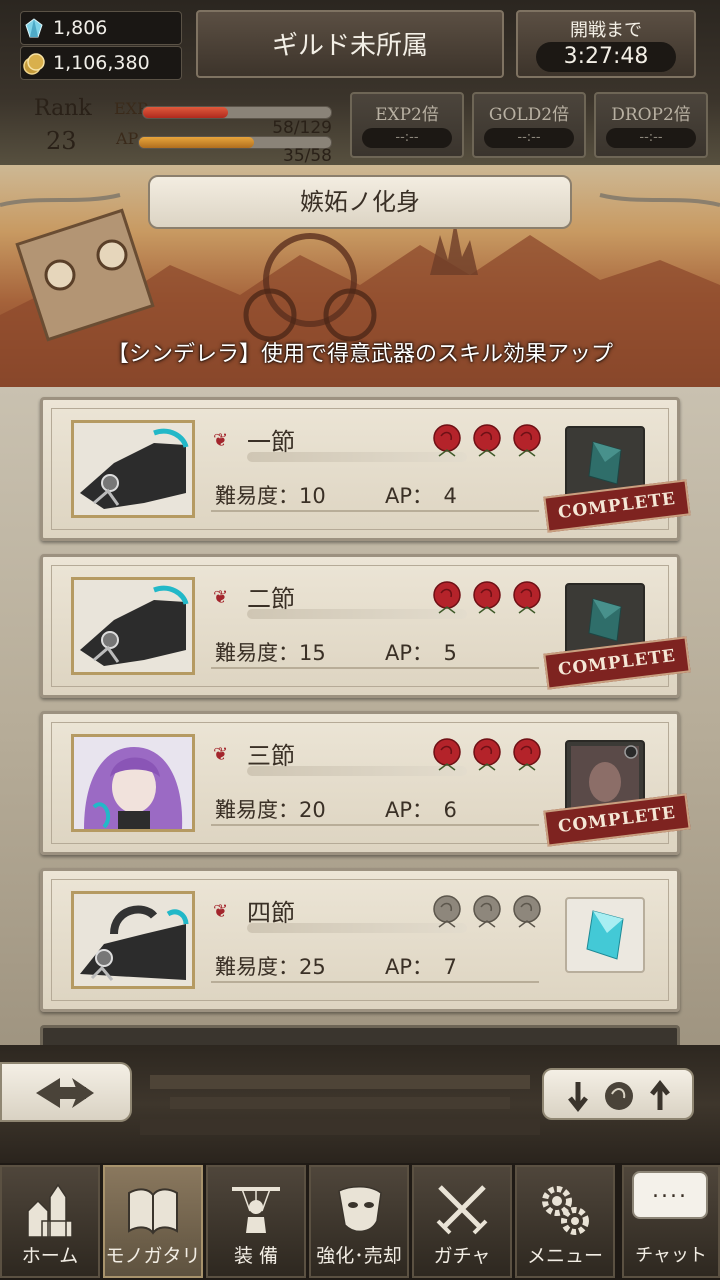 The width and height of the screenshot is (720, 1280). Describe the element at coordinates (462, 1210) in the screenshot. I see `swords-icon` at that location.